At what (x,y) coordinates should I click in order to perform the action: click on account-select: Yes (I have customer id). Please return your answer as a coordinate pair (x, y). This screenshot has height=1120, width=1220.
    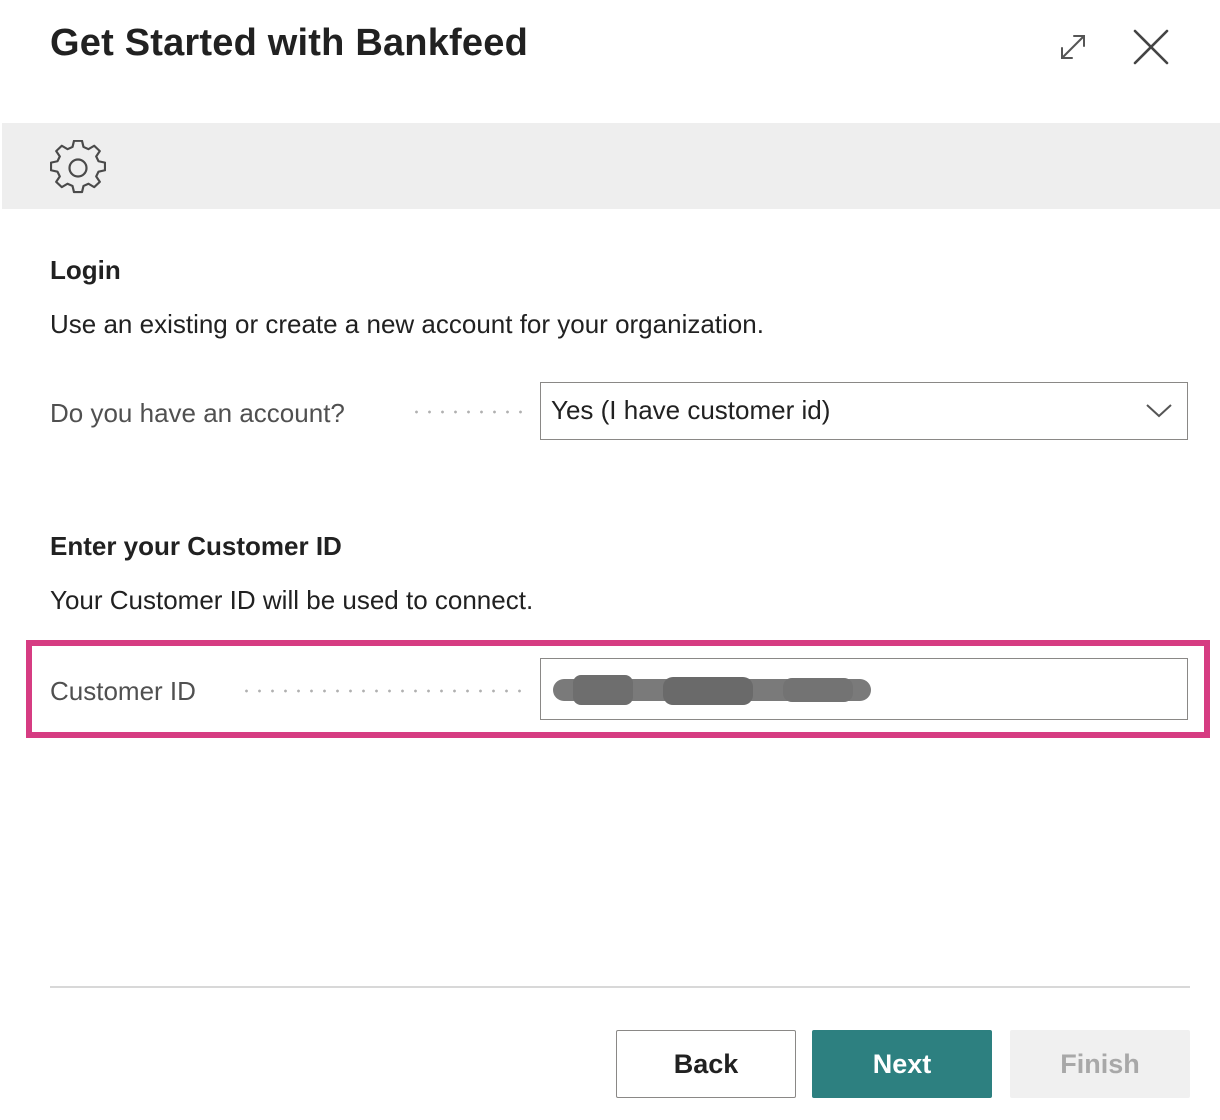
    Looking at the image, I should click on (864, 411).